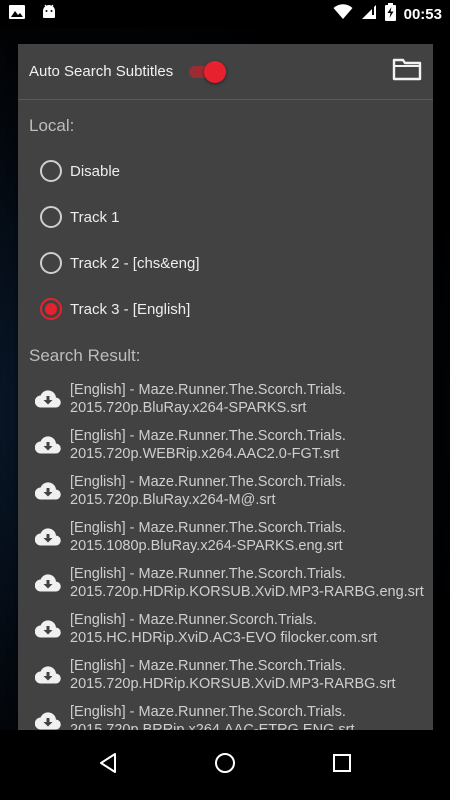 The height and width of the screenshot is (800, 450). I want to click on back-button, so click(108, 765).